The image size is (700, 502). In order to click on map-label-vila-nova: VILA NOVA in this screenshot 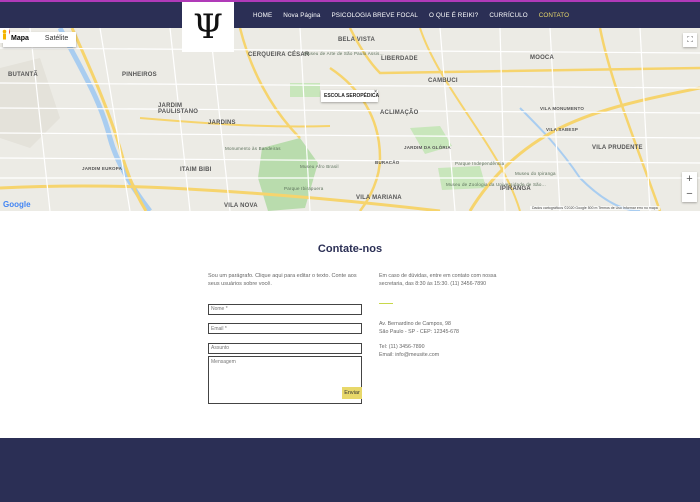, I will do `click(241, 206)`.